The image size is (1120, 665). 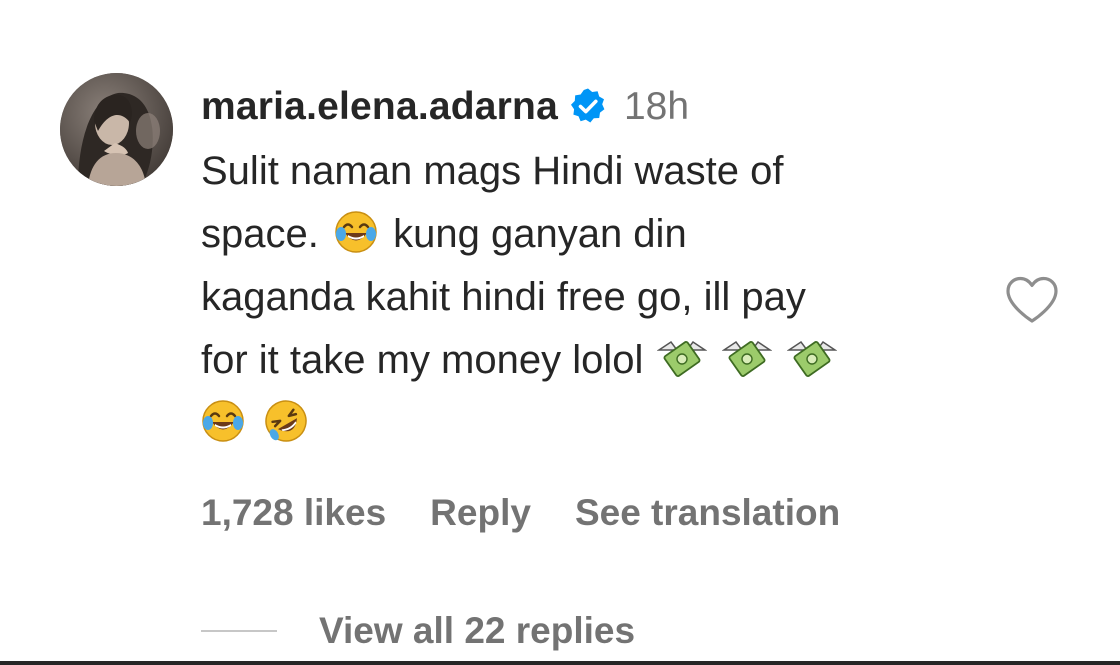 I want to click on comment-line-2-text: space., so click(x=260, y=234).